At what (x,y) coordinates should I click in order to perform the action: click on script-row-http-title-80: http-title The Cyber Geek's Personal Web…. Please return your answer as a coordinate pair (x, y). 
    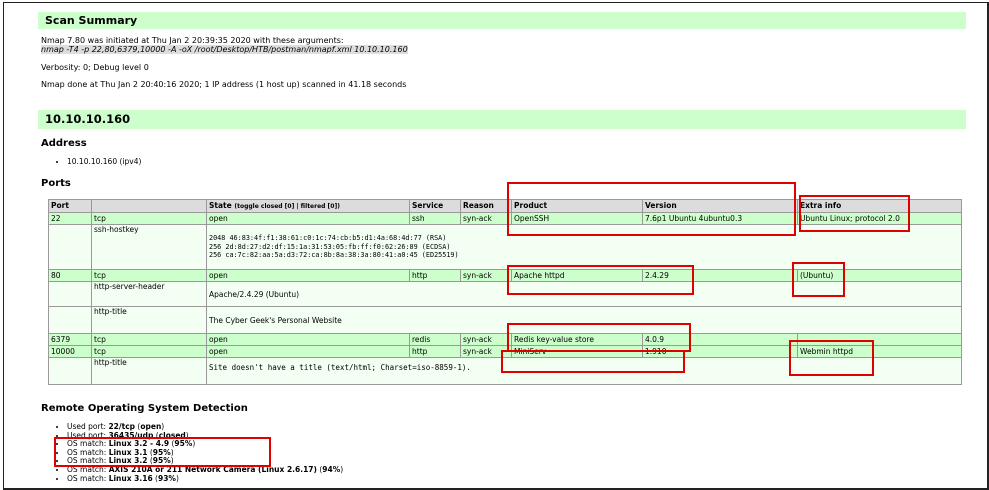
    Looking at the image, I should click on (505, 320).